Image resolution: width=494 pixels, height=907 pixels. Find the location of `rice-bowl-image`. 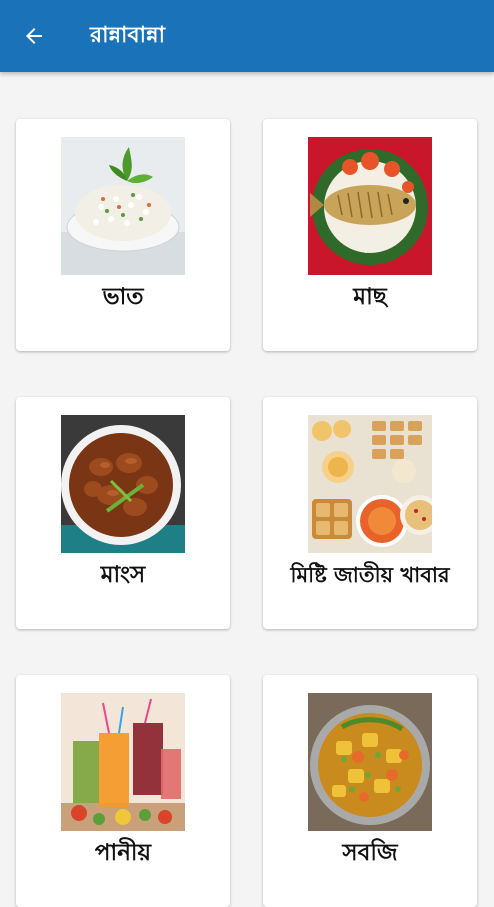

rice-bowl-image is located at coordinates (123, 206).